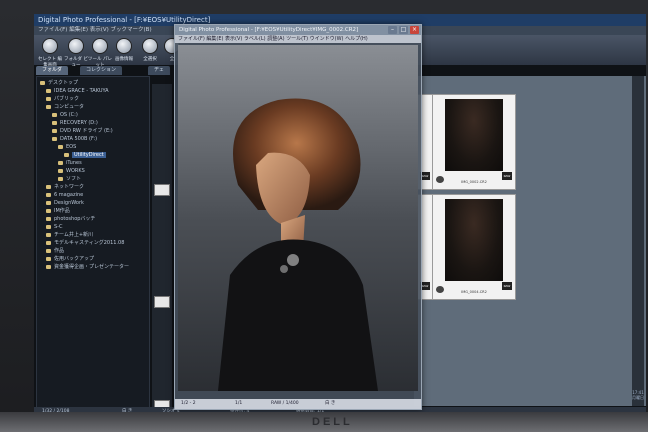 The height and width of the screenshot is (432, 648). I want to click on tab-folder: フォルダ, so click(52, 70).